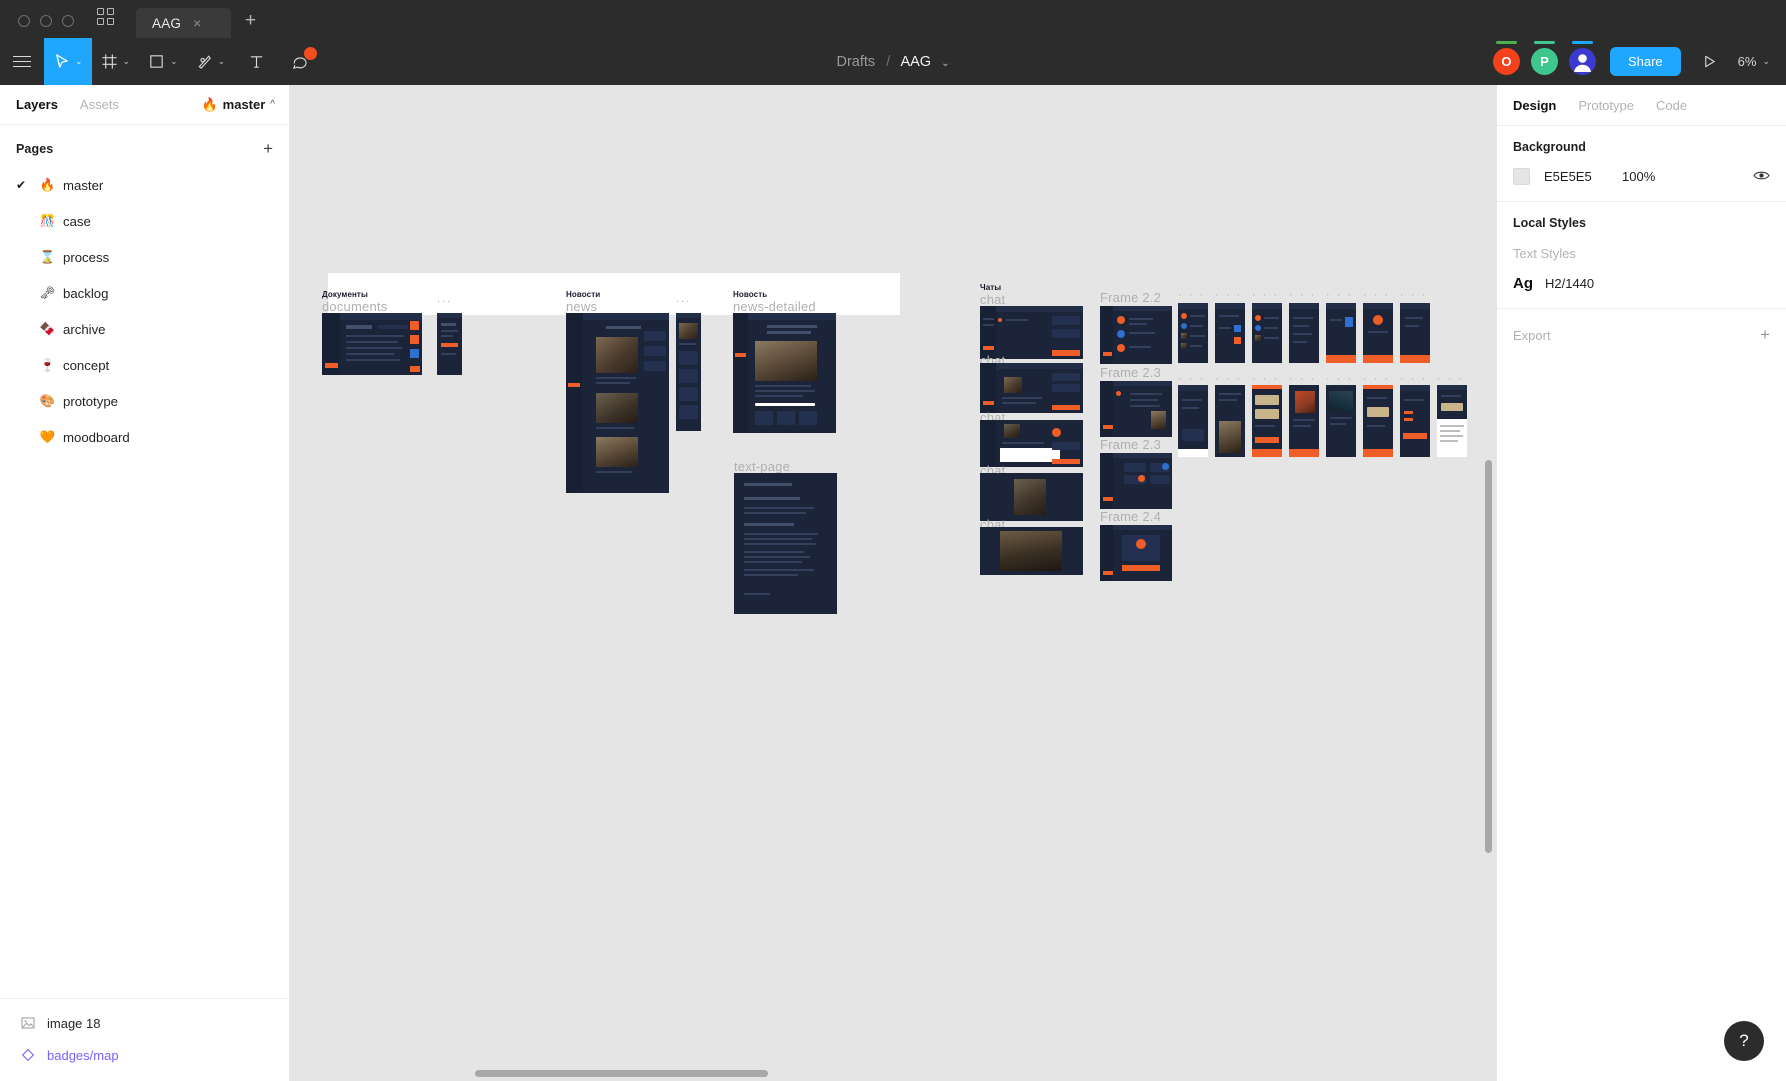  What do you see at coordinates (1641, 283) in the screenshot?
I see `text-style-item: Ag H2/1440` at bounding box center [1641, 283].